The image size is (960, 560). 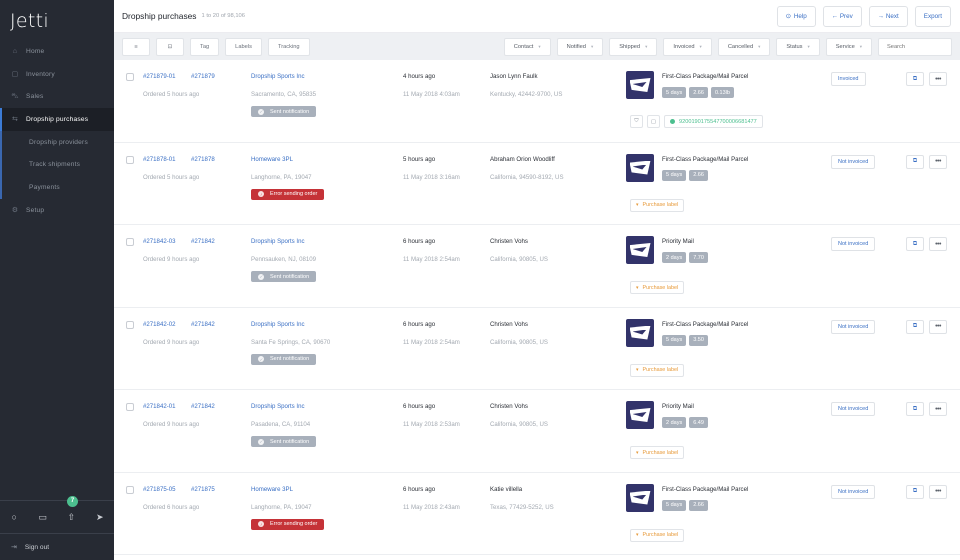 I want to click on order-id-link: #271842-03, so click(x=159, y=241).